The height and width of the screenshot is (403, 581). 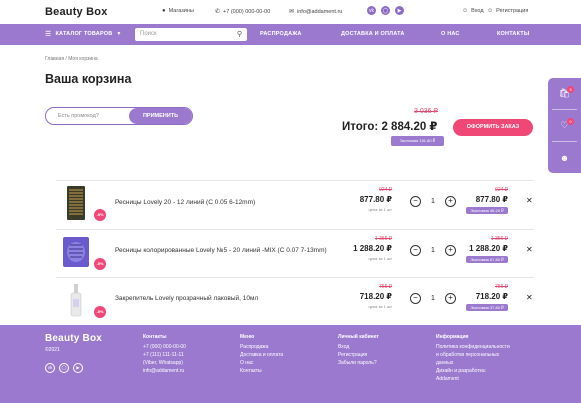 I want to click on economy-badge: Экономия 37.80 ₽, so click(x=487, y=307).